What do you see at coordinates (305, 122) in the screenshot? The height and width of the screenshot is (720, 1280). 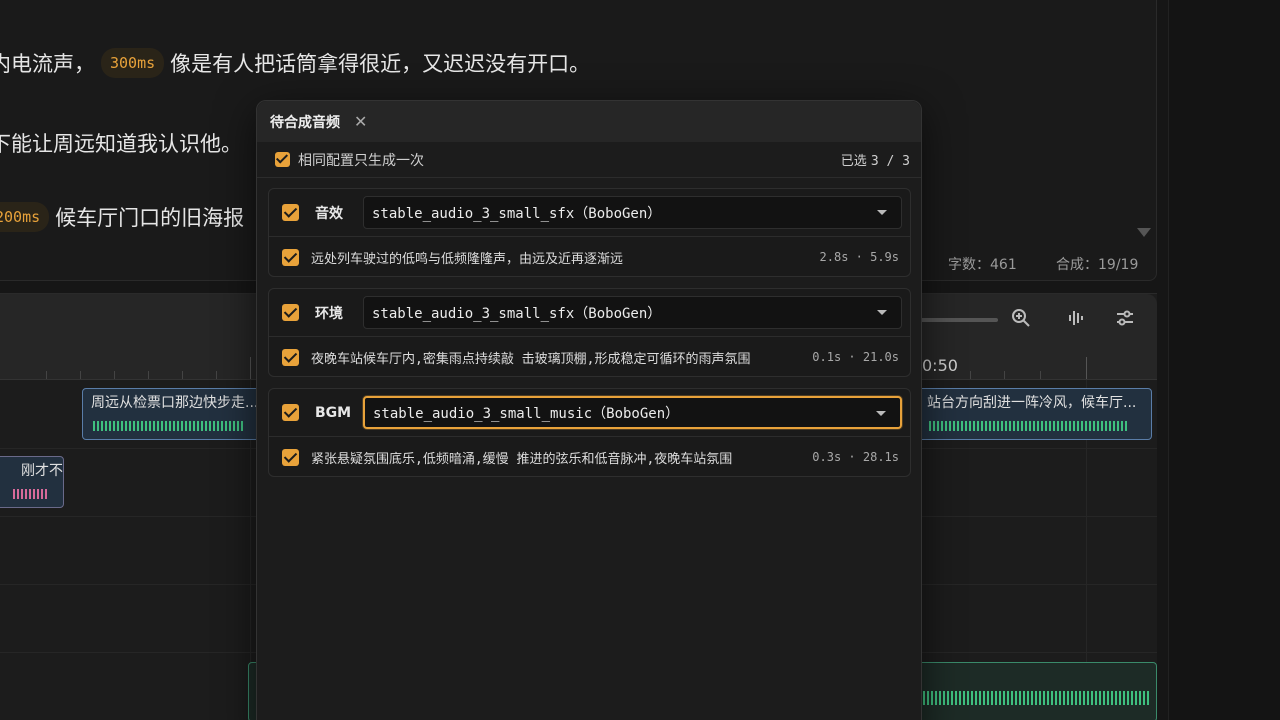 I see `dialog-title: 待合成音频` at bounding box center [305, 122].